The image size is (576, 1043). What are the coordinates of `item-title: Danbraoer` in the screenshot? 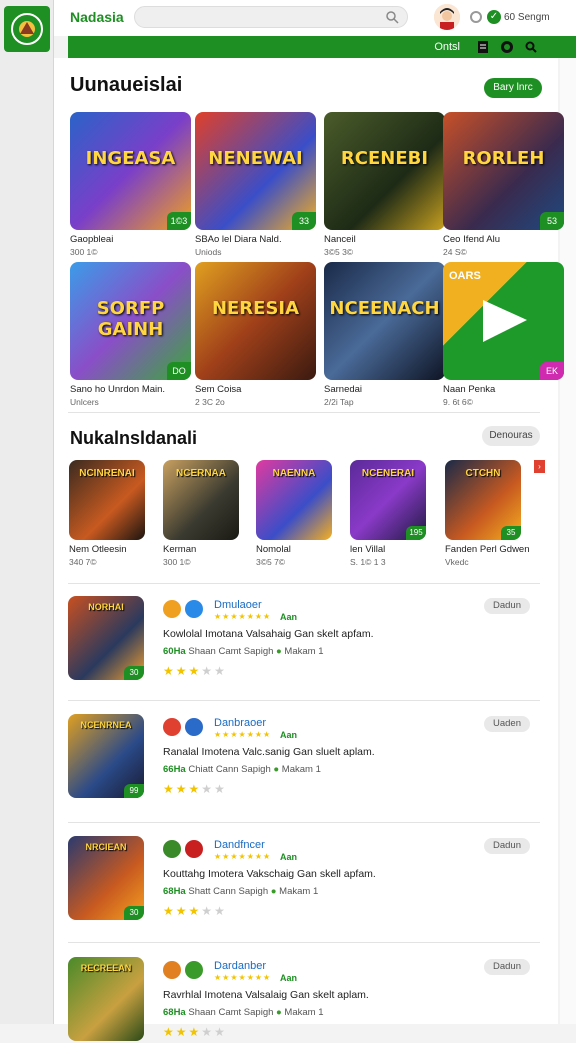 It's located at (240, 723).